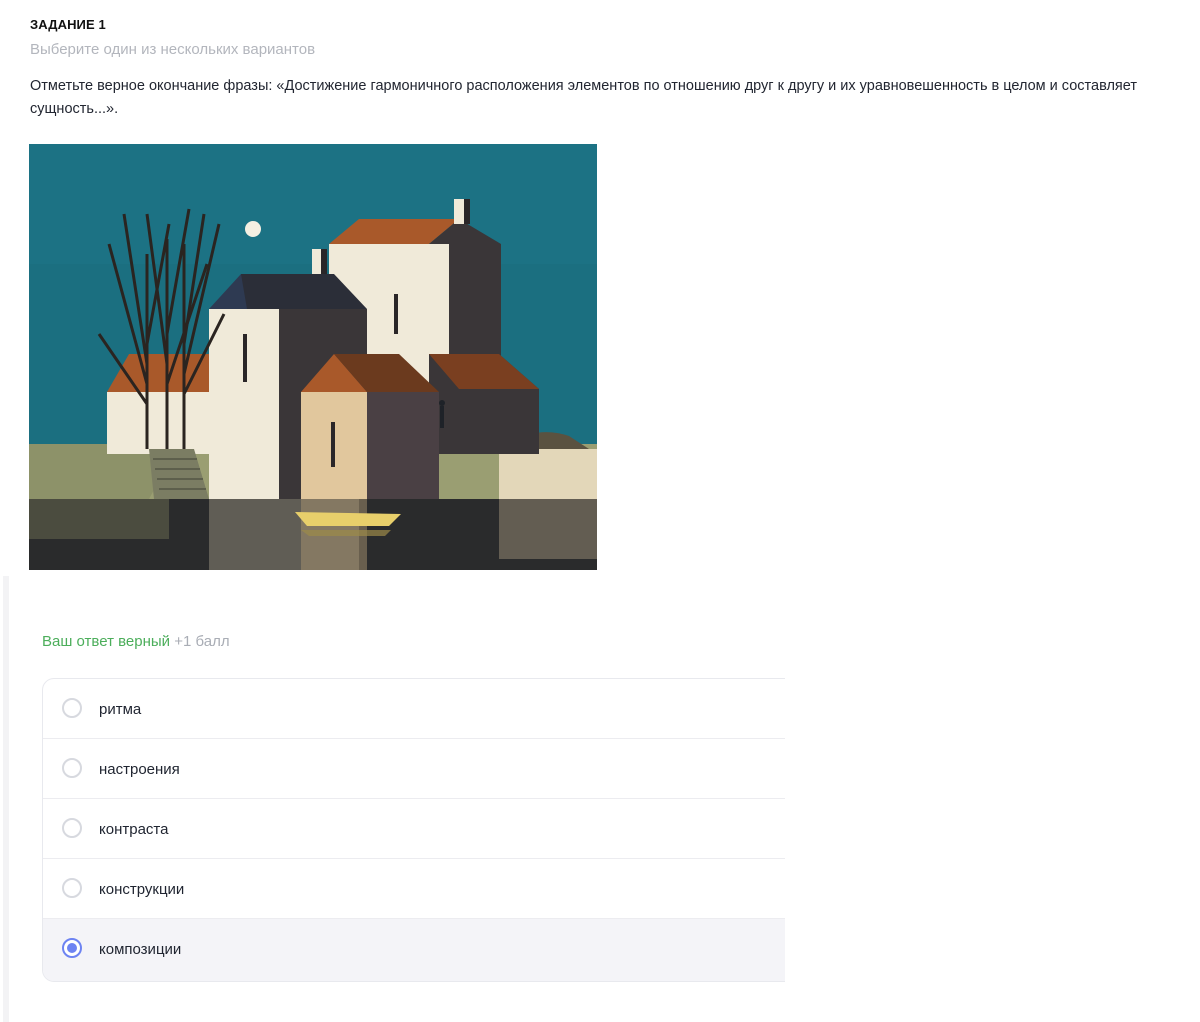  What do you see at coordinates (253, 229) in the screenshot?
I see `painting-moon` at bounding box center [253, 229].